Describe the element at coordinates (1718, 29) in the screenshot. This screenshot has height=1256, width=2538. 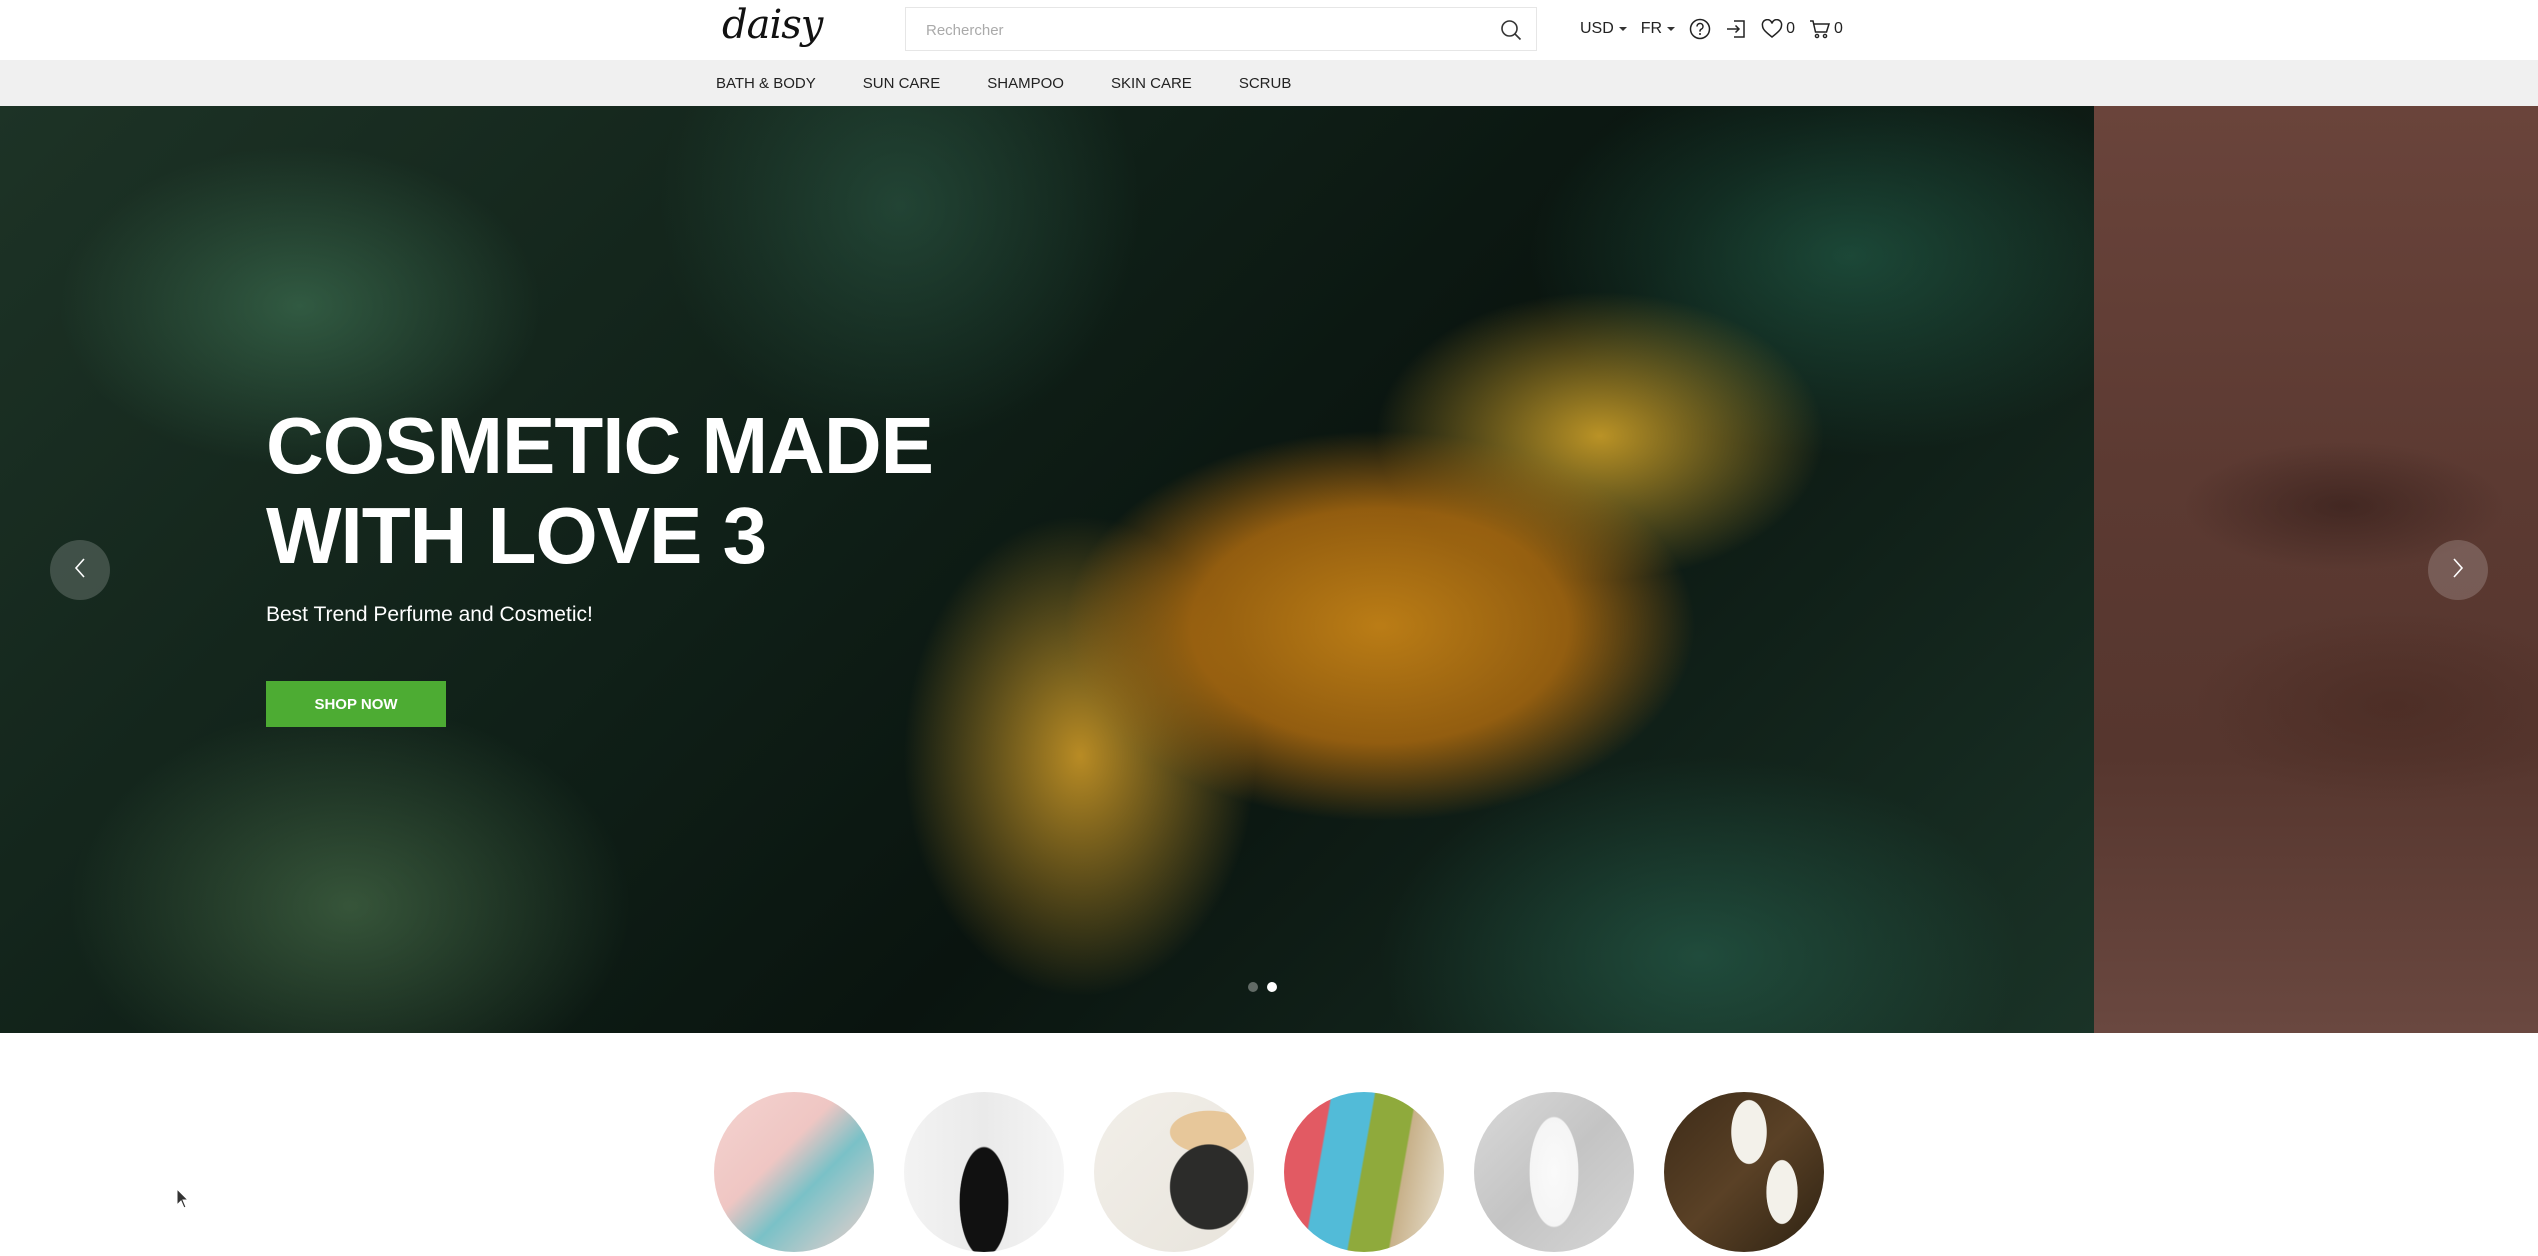
I see `header-tools: USD FR 0 0` at that location.